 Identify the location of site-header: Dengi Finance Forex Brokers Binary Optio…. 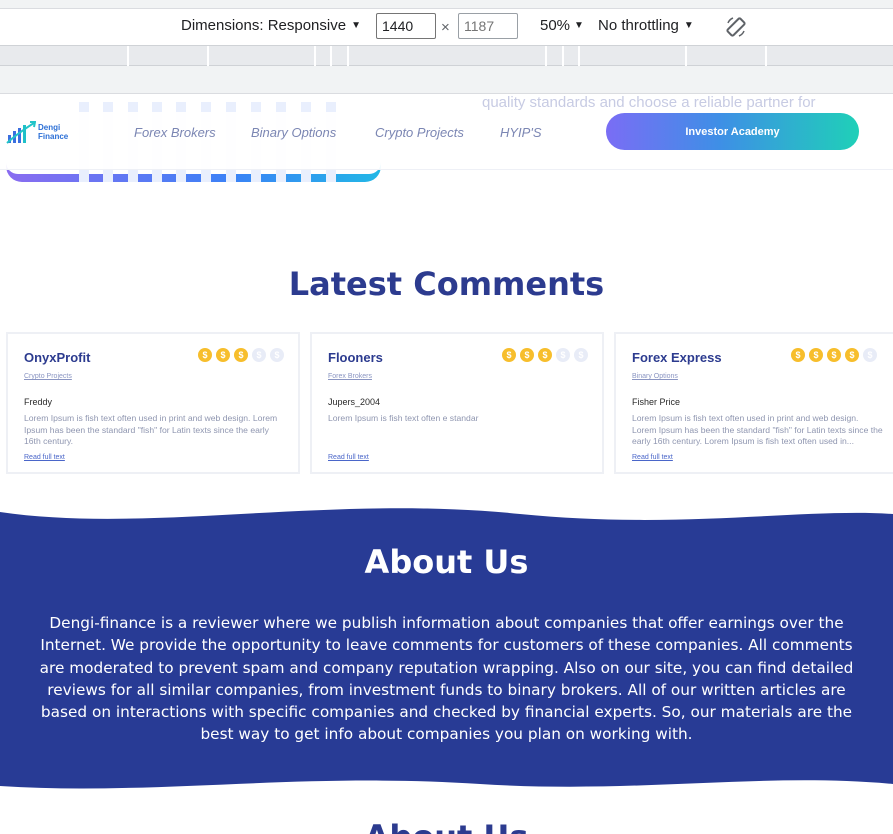
(446, 141).